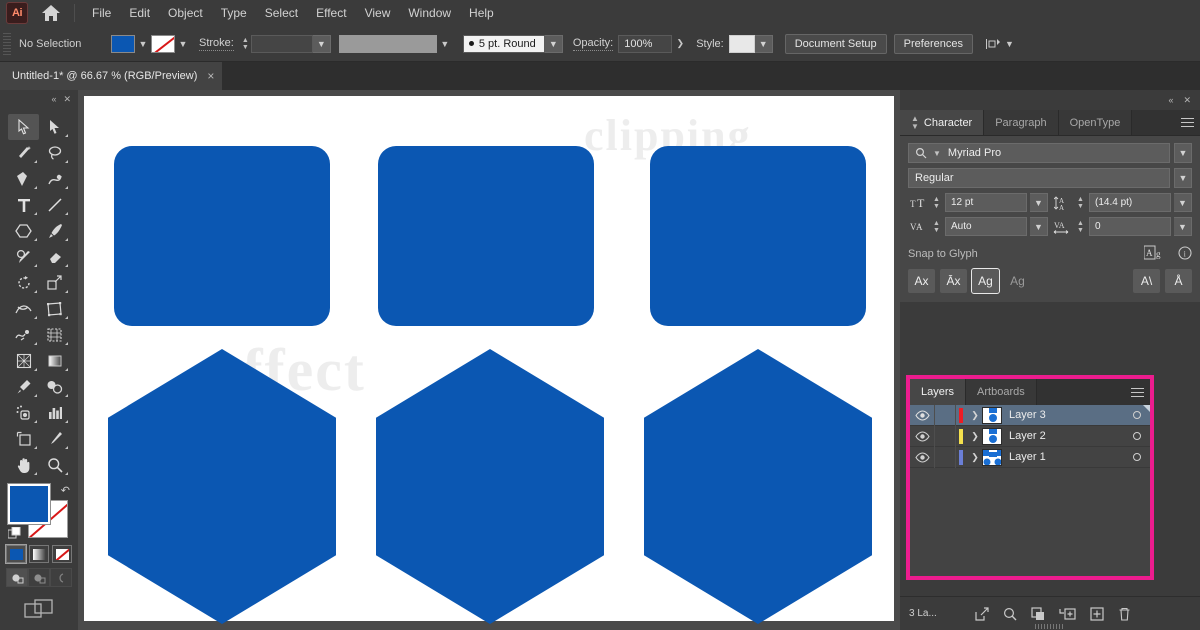  I want to click on color-mode-solid, so click(16, 554).